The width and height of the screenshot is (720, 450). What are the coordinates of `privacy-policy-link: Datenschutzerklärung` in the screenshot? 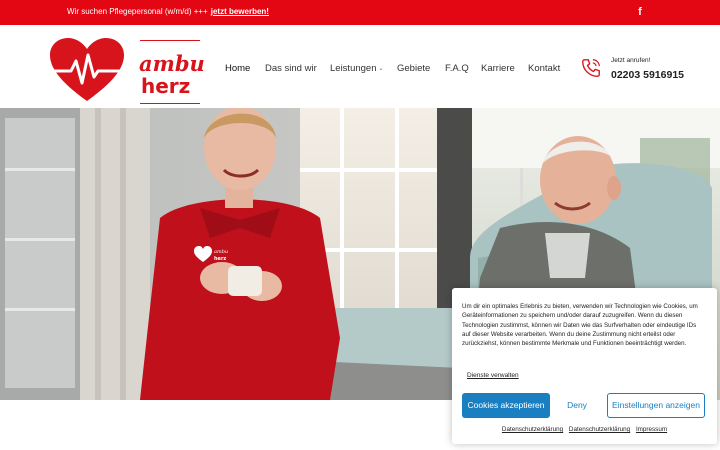 It's located at (532, 429).